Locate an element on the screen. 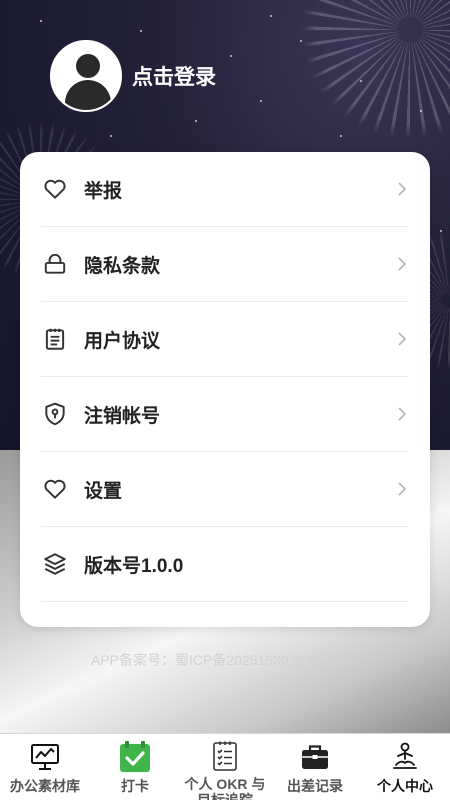  briefcase-icon is located at coordinates (315, 757).